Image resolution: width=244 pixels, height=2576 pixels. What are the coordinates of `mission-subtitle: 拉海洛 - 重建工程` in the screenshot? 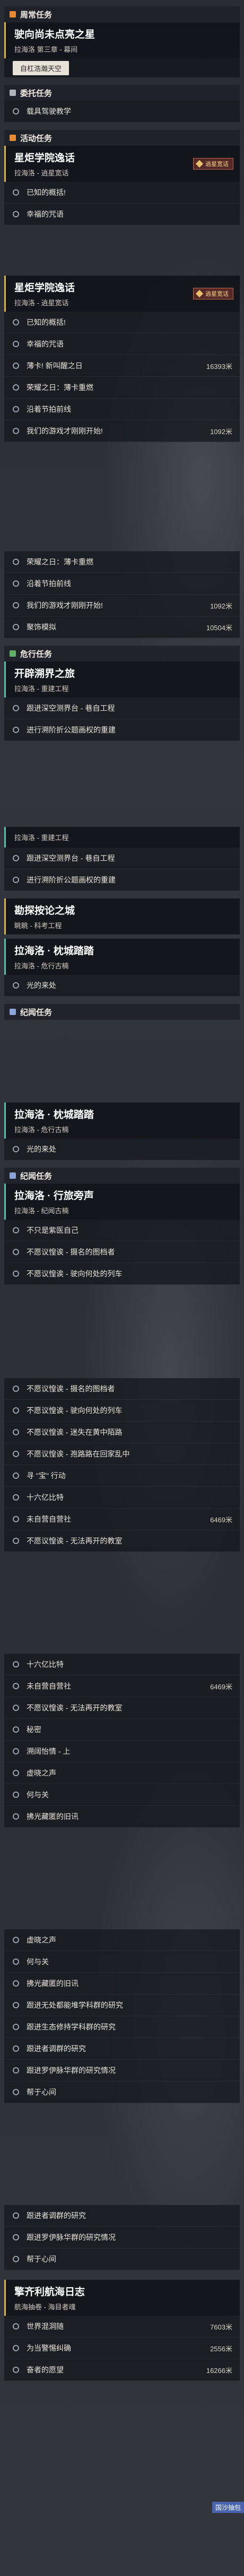 It's located at (42, 689).